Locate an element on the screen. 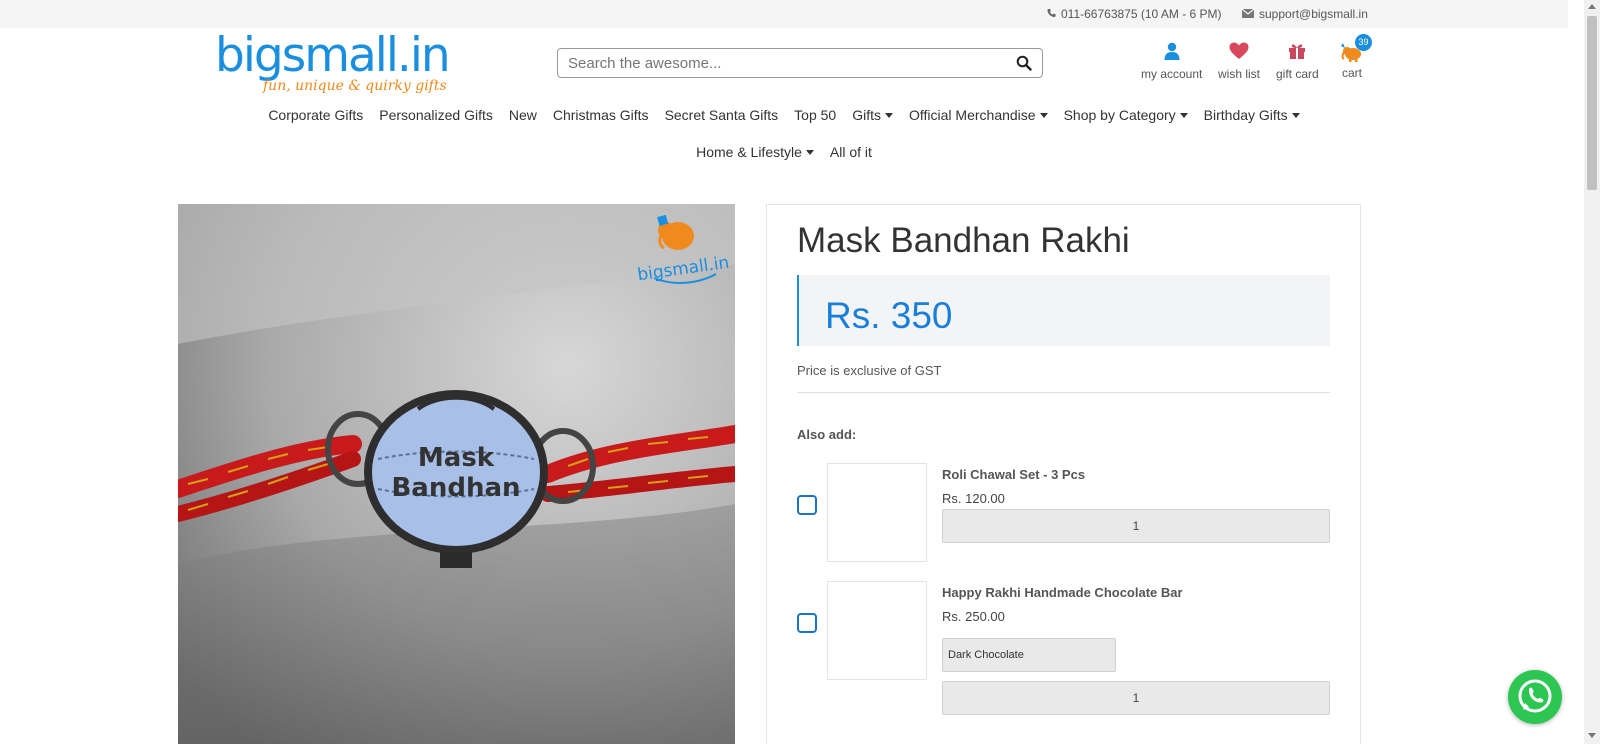 The height and width of the screenshot is (744, 1600). also-add-heading: Also add: is located at coordinates (827, 434).